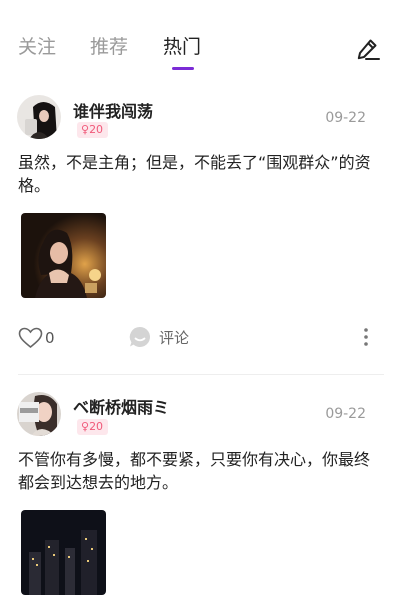 The image size is (400, 595). Describe the element at coordinates (183, 68) in the screenshot. I see `active-tab-indicator` at that location.